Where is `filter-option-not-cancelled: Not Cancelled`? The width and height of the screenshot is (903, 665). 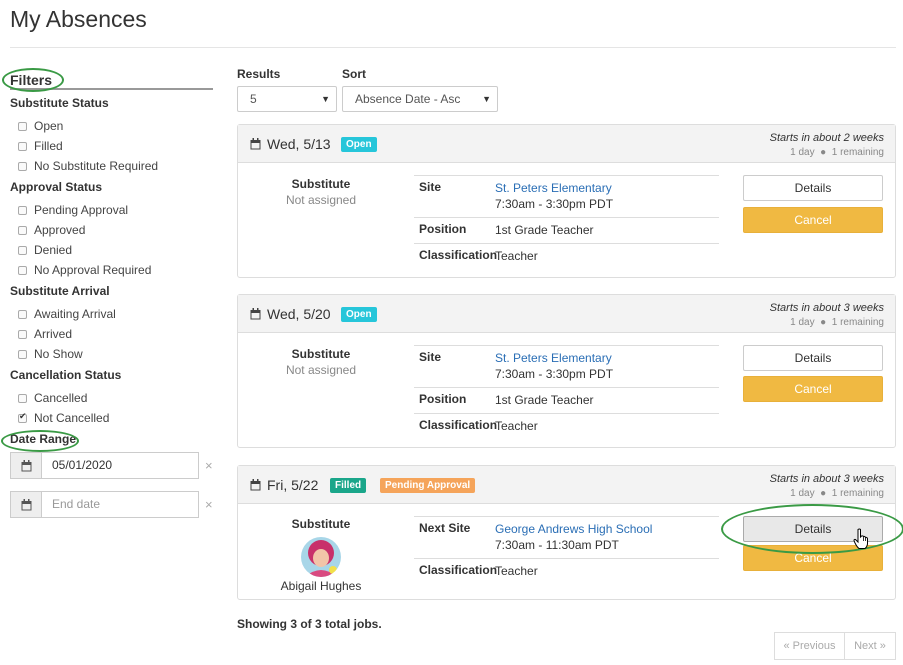
filter-option-not-cancelled: Not Cancelled is located at coordinates (111, 418).